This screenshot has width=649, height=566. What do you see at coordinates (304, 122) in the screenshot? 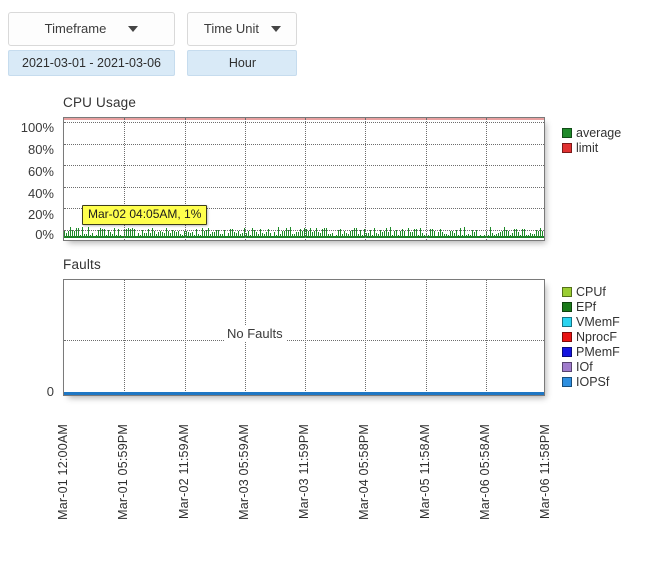
I see `horizontal-gridline` at bounding box center [304, 122].